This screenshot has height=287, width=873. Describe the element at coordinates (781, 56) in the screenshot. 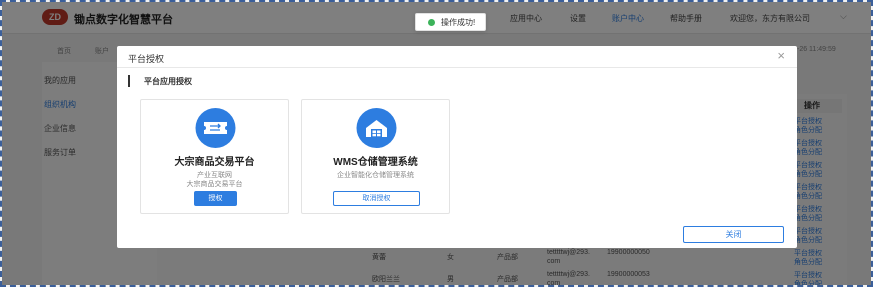

I see `close-icon: ×` at that location.